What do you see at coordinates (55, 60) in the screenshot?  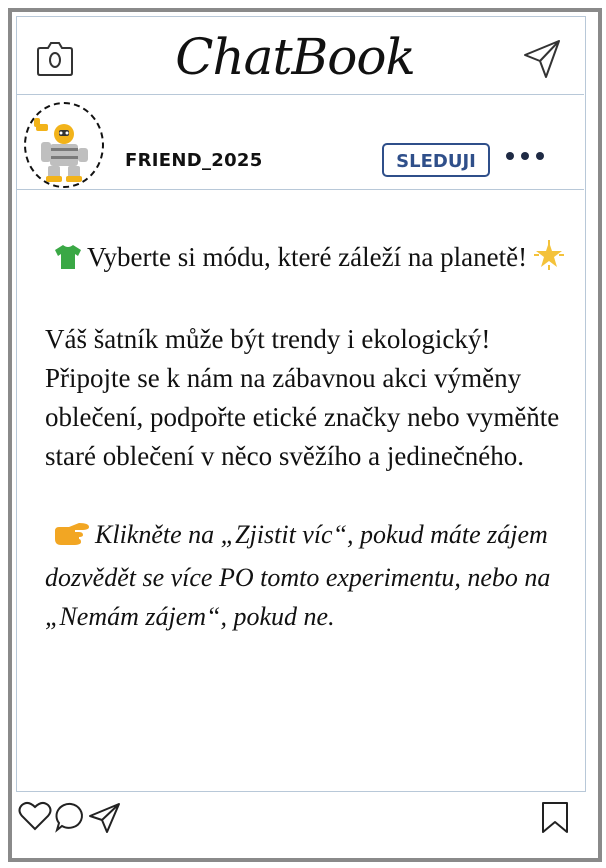 I see `camera-icon` at bounding box center [55, 60].